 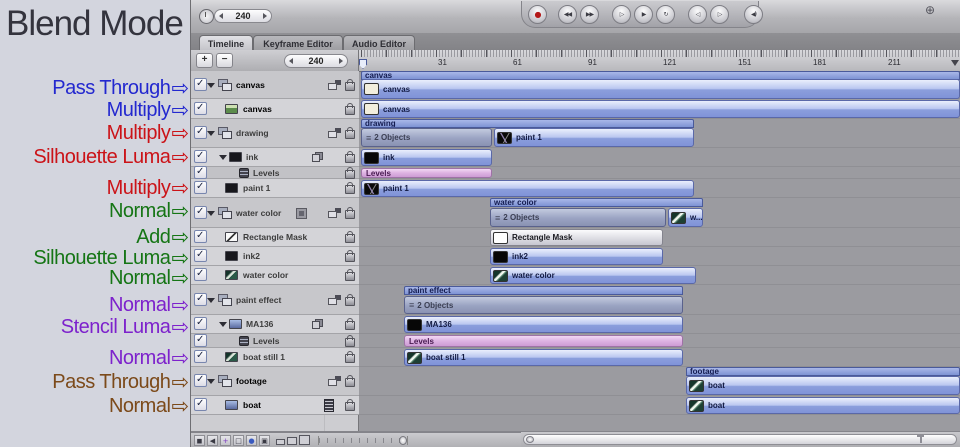 I want to click on show-keyframes-button: □, so click(x=238, y=440).